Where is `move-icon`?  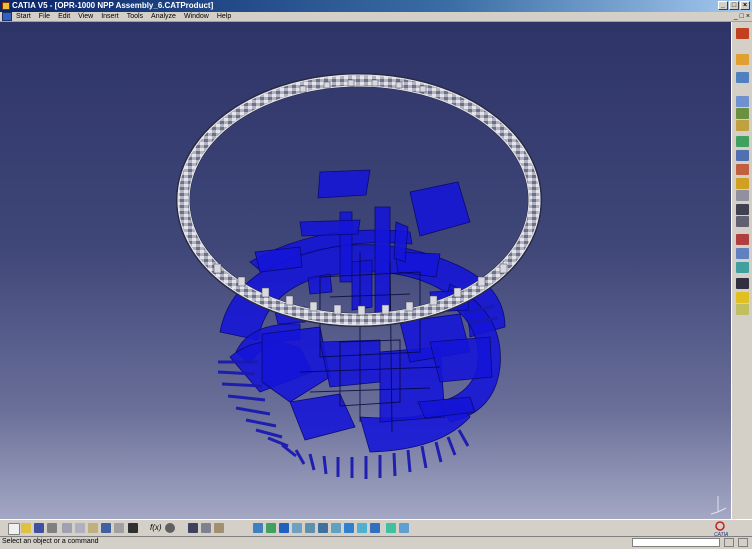
move-icon is located at coordinates (742, 169).